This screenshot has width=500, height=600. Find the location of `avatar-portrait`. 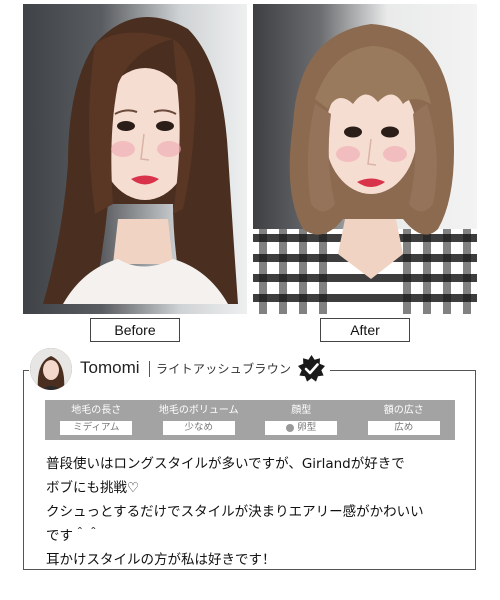

avatar-portrait is located at coordinates (51, 369).